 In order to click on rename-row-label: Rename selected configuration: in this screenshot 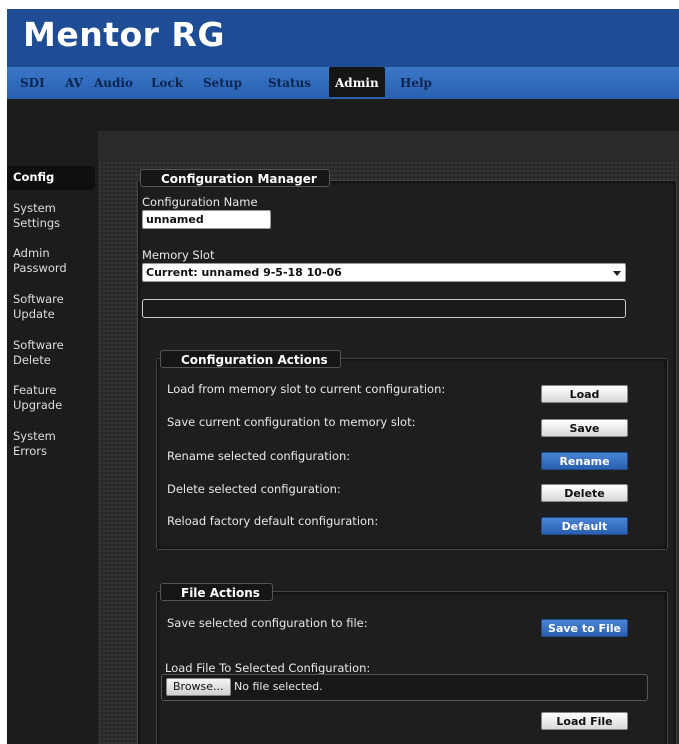, I will do `click(259, 456)`.